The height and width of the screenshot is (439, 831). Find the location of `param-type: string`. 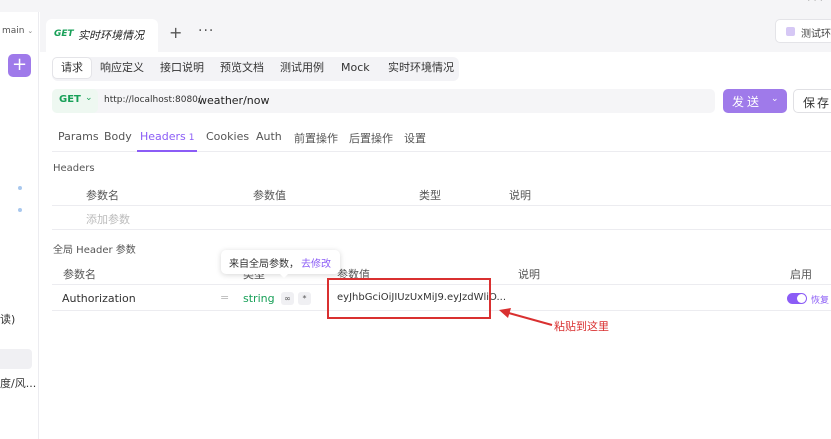

param-type: string is located at coordinates (259, 298).